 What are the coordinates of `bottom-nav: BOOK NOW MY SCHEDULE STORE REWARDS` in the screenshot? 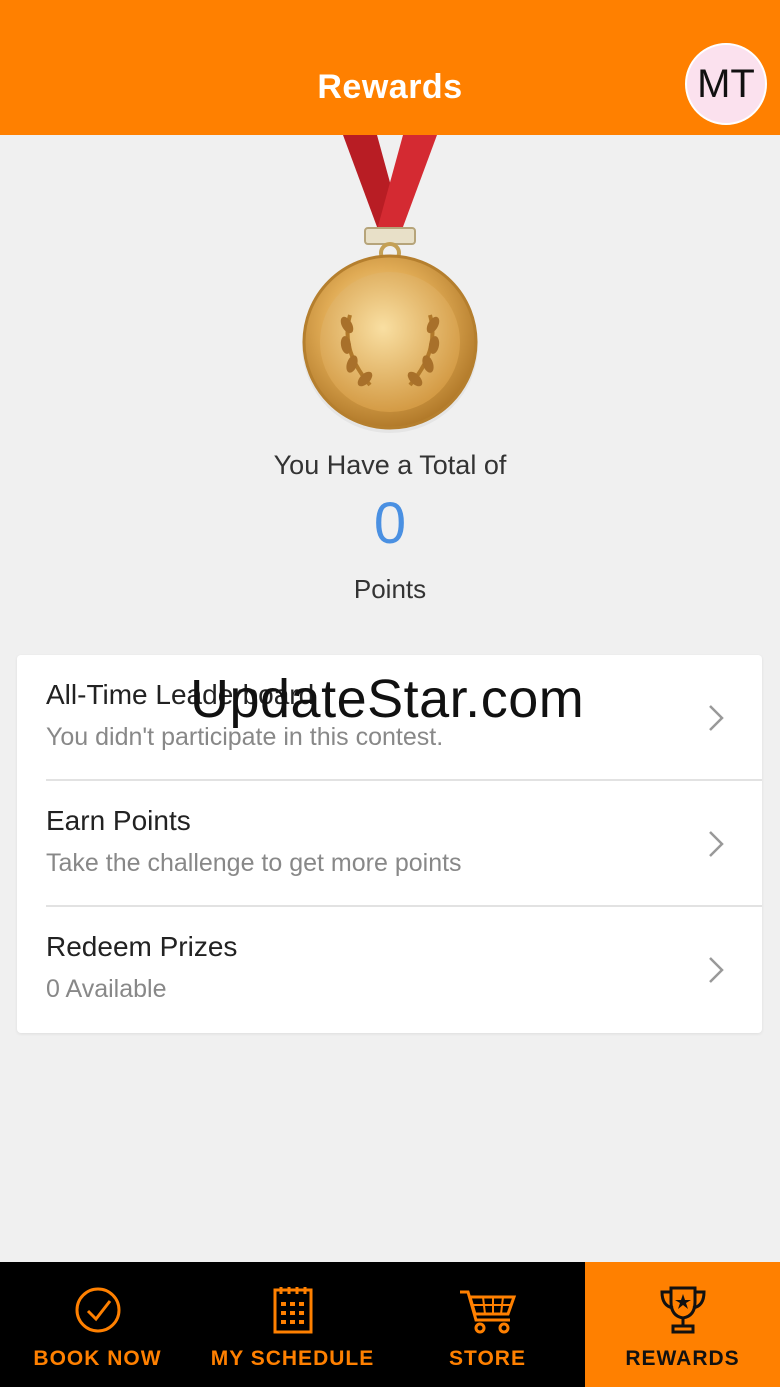 It's located at (390, 1324).